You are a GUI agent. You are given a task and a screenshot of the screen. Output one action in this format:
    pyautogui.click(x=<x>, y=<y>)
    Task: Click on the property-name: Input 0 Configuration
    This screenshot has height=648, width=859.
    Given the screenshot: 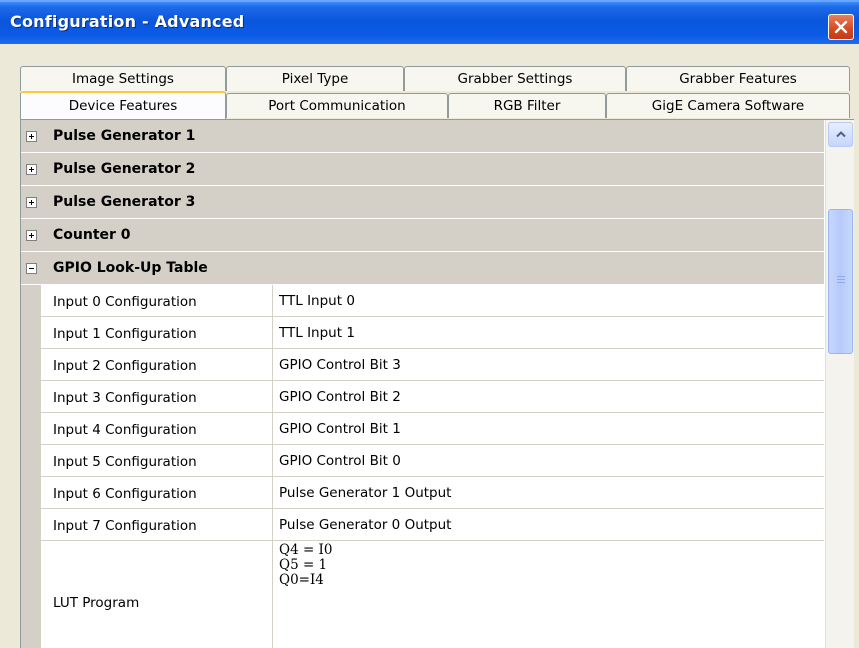 What is the action you would take?
    pyautogui.click(x=125, y=302)
    